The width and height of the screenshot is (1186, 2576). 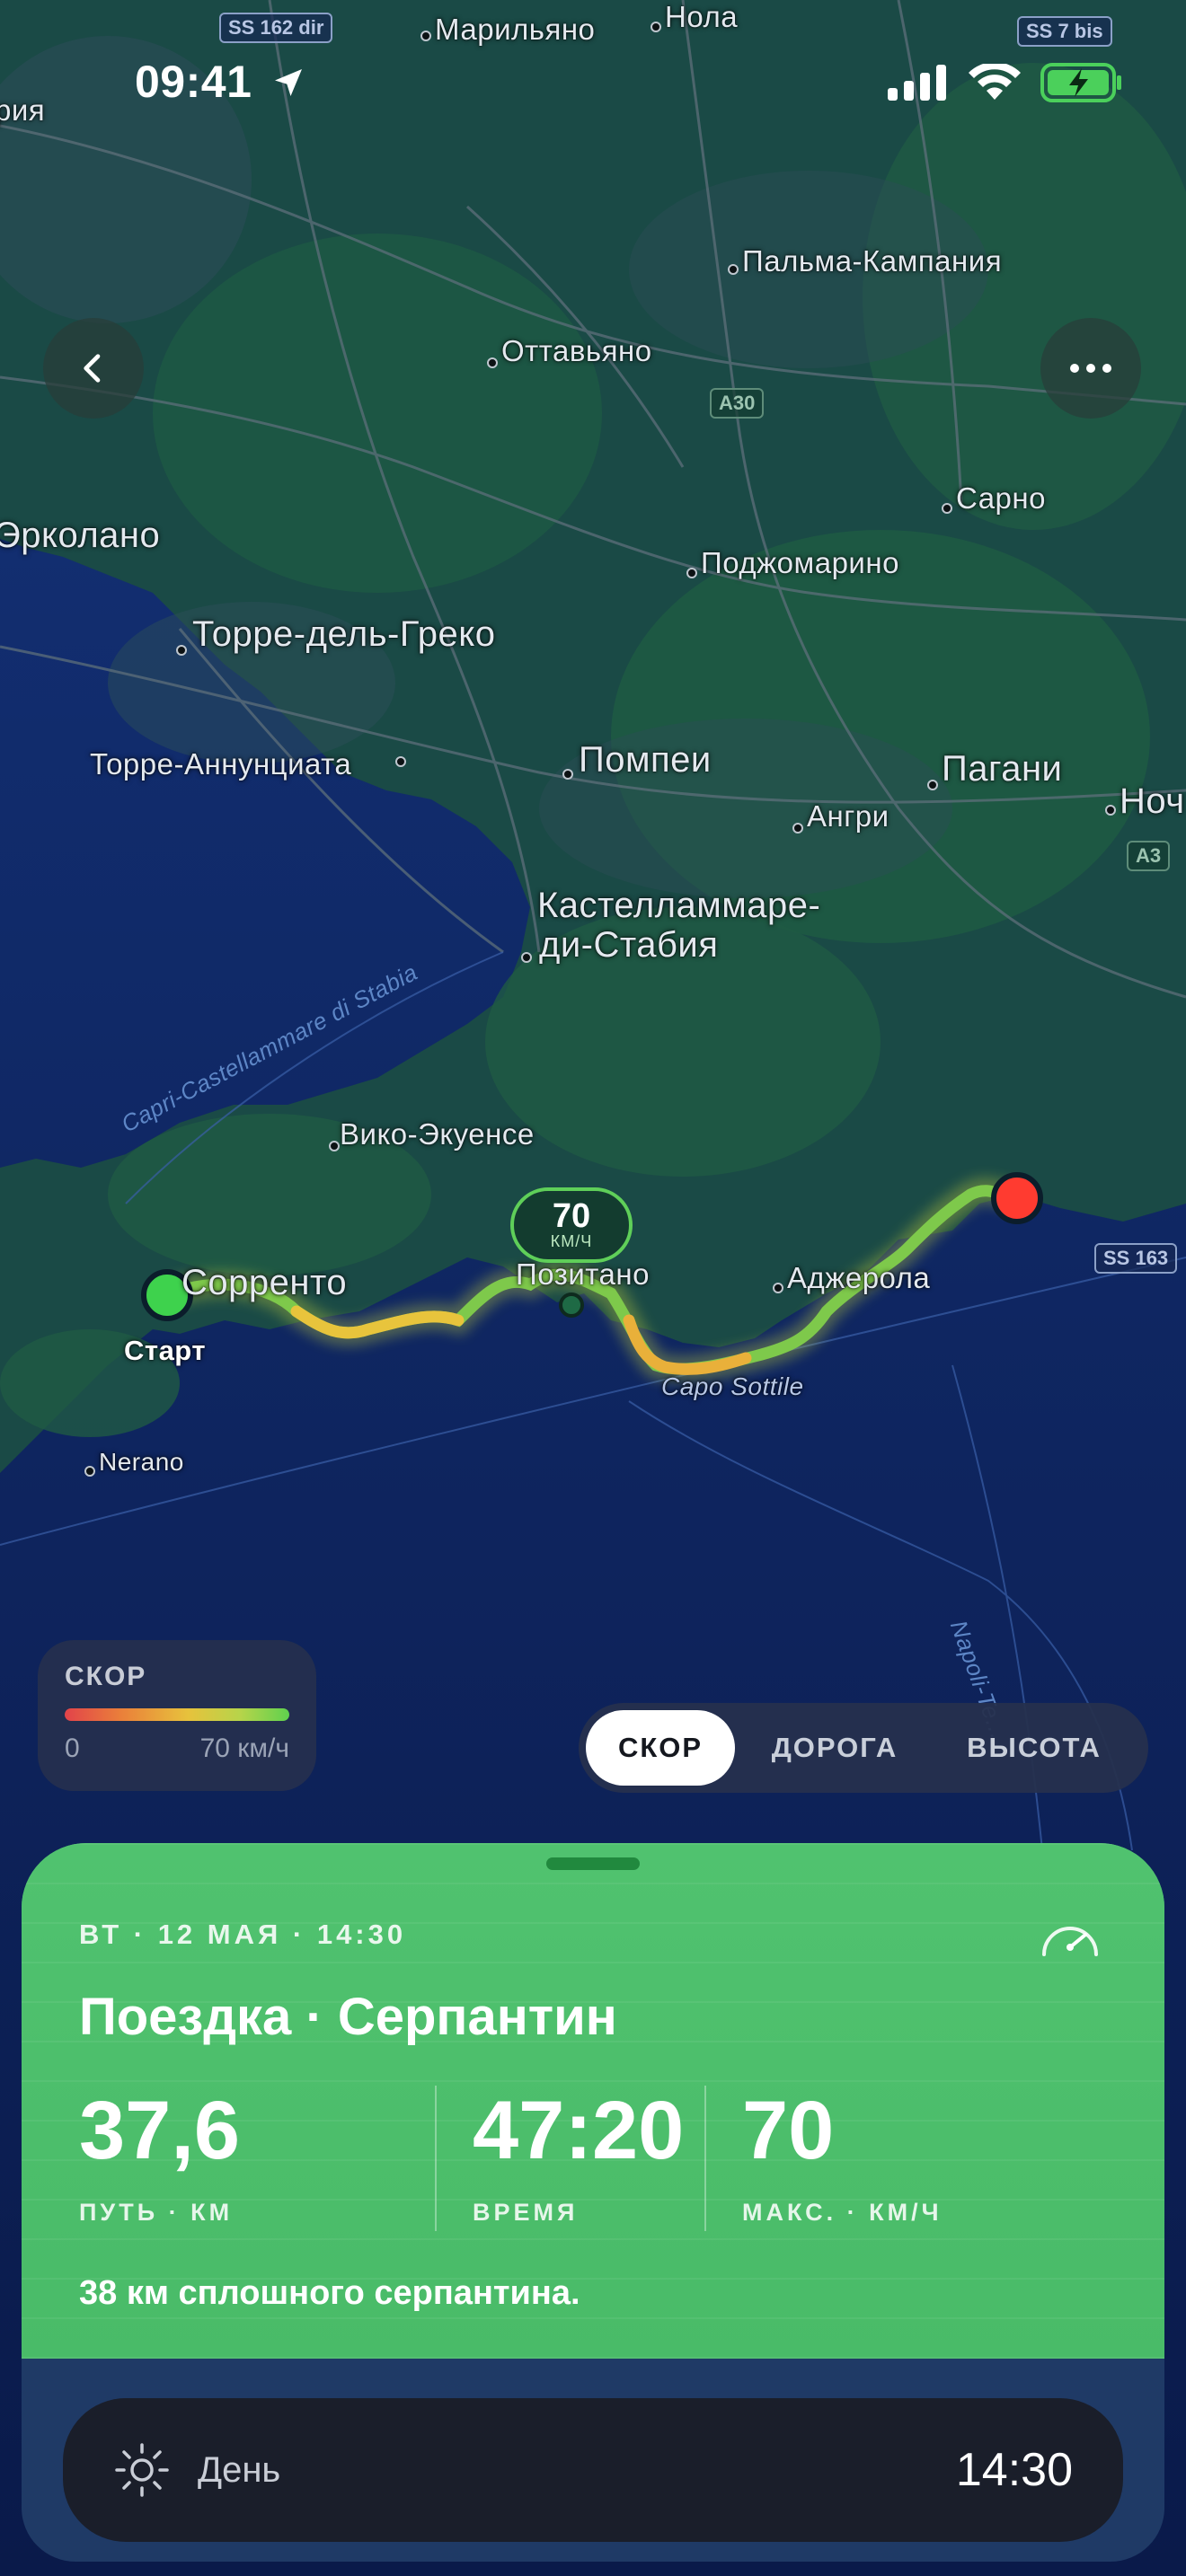 What do you see at coordinates (576, 350) in the screenshot?
I see `place-label: Оттавьяно` at bounding box center [576, 350].